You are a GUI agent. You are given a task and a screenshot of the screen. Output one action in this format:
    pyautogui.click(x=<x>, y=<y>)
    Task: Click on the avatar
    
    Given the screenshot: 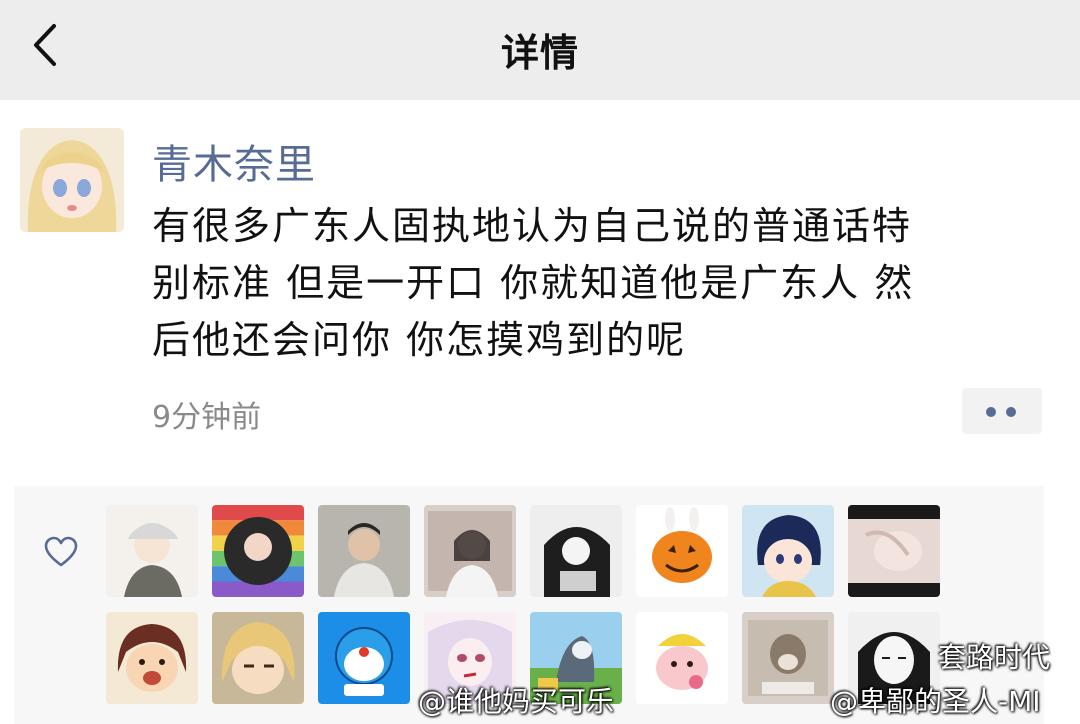 What is the action you would take?
    pyautogui.click(x=72, y=180)
    